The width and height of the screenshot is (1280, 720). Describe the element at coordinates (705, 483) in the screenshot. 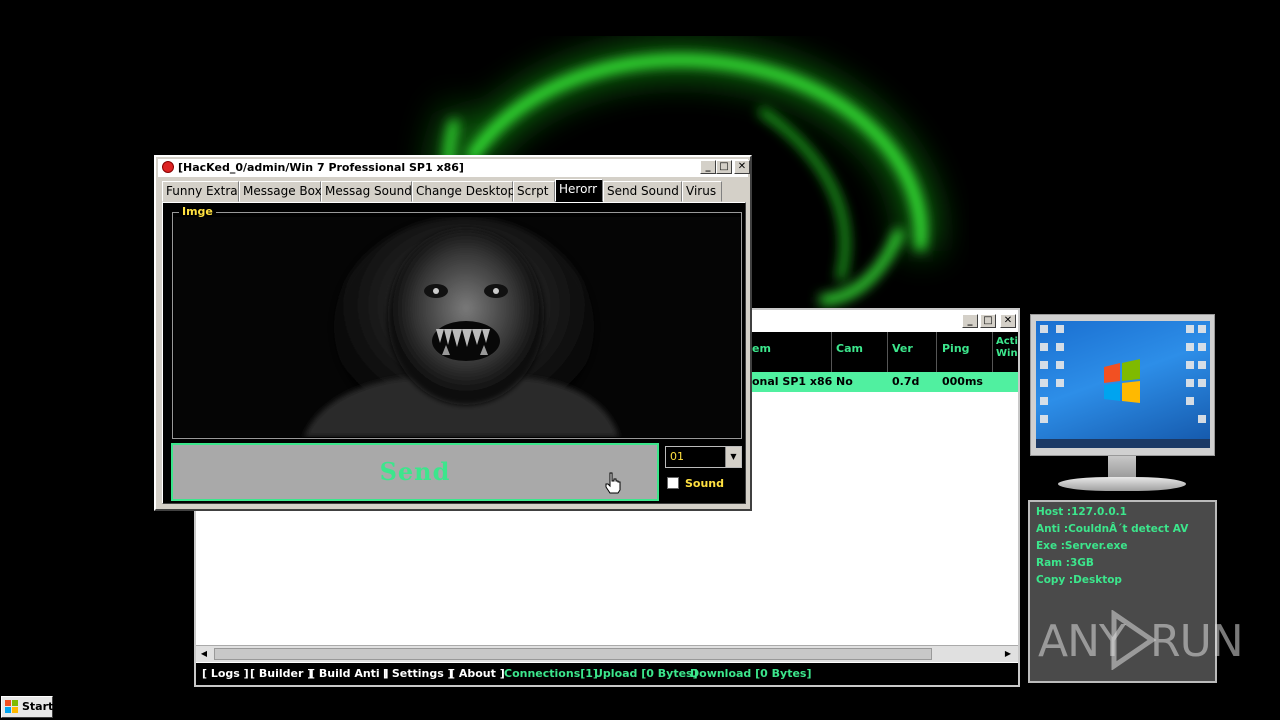

I see `sound-checkbox-label: Sound` at that location.